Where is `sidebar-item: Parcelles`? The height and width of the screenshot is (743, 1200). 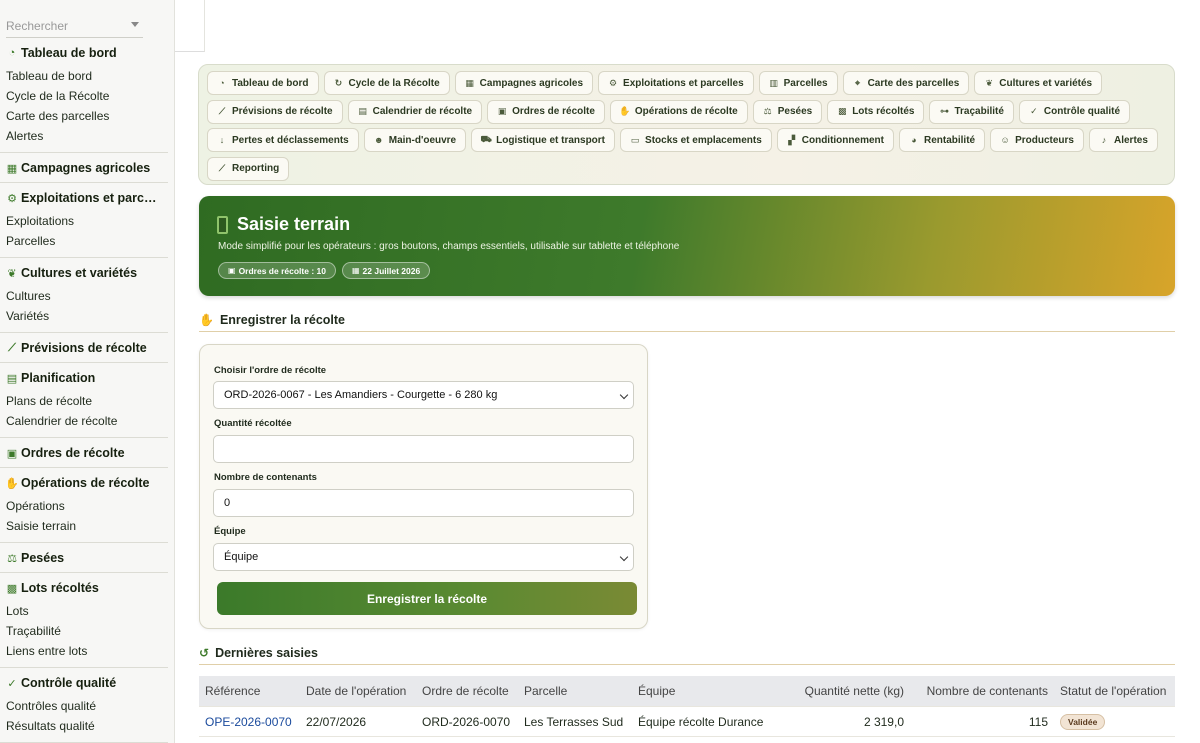
sidebar-item: Parcelles is located at coordinates (87, 241).